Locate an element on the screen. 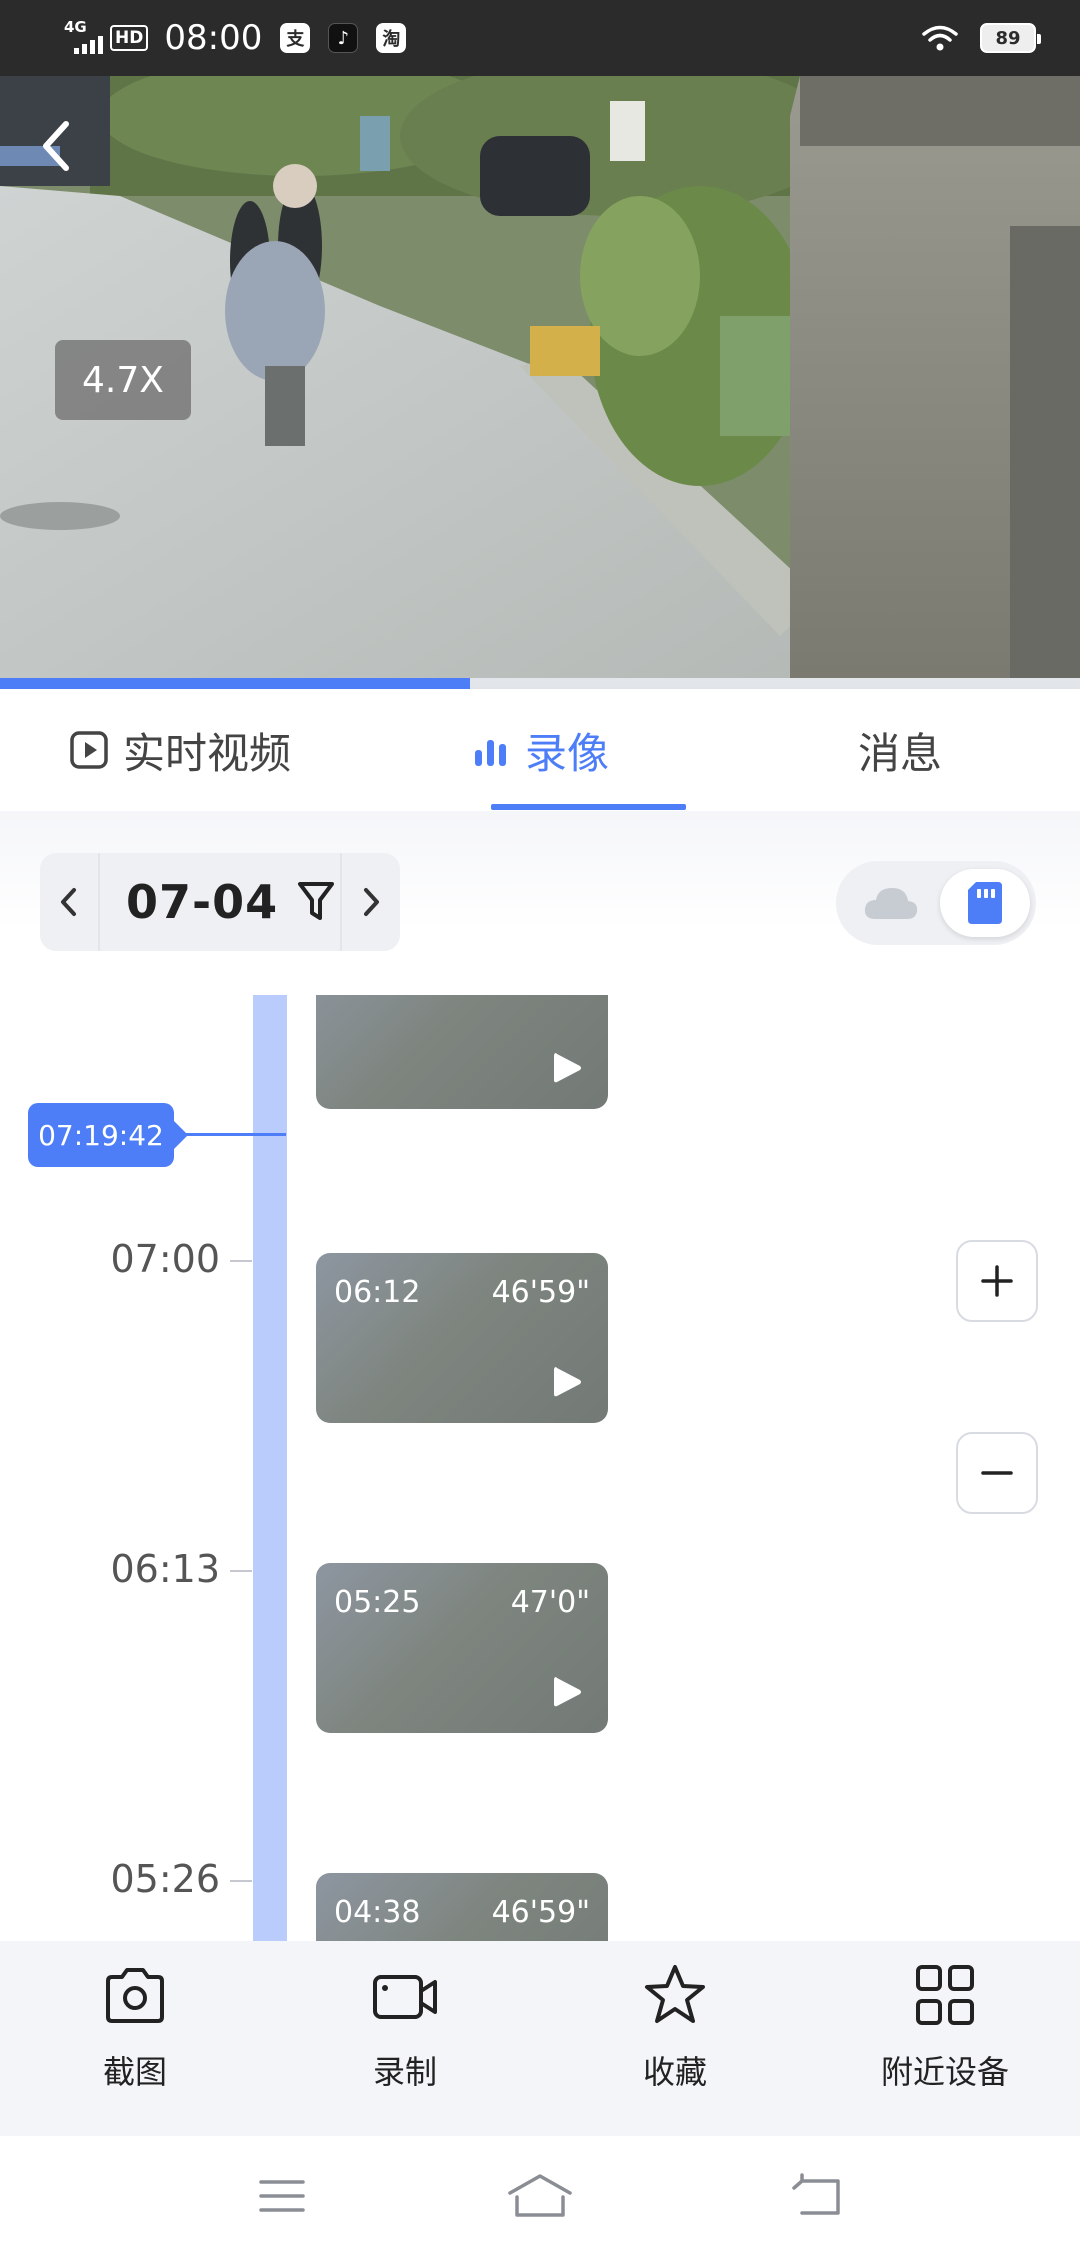 The width and height of the screenshot is (1080, 2256). current-time-line is located at coordinates (229, 1134).